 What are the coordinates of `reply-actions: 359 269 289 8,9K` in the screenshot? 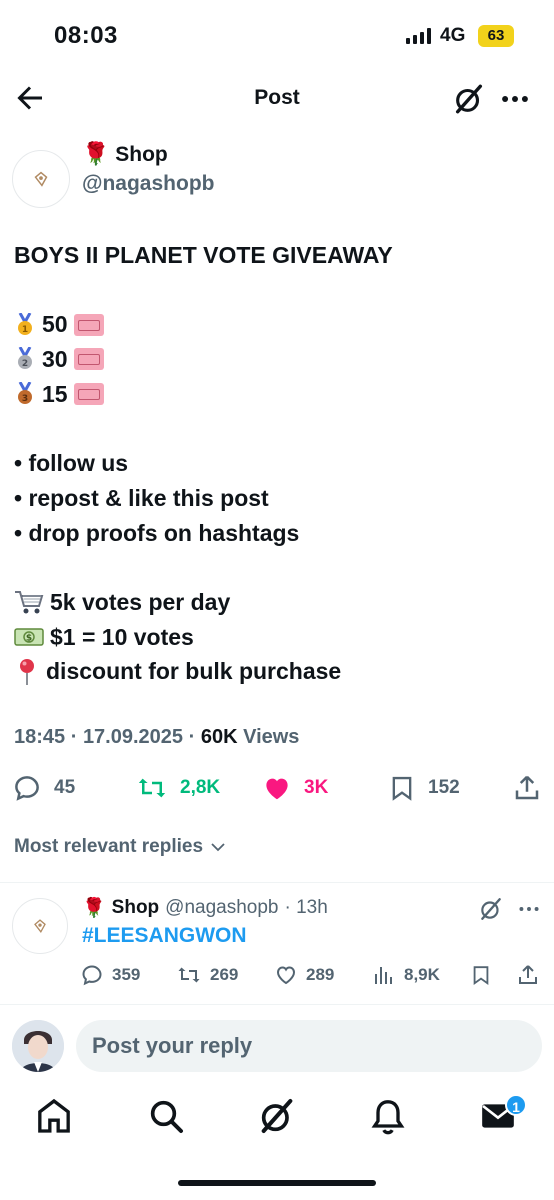 It's located at (277, 975).